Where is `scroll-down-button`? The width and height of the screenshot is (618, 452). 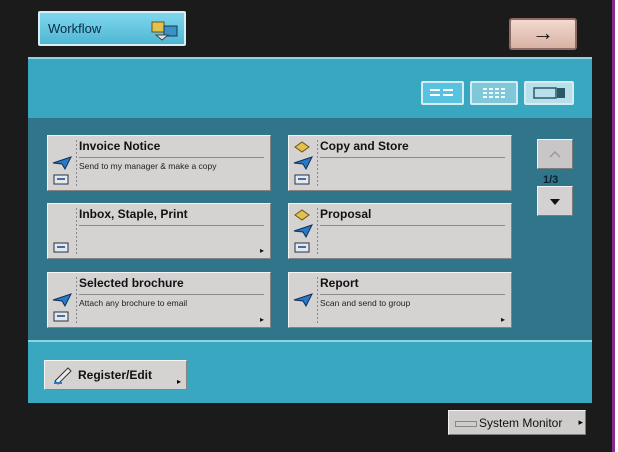 scroll-down-button is located at coordinates (555, 201).